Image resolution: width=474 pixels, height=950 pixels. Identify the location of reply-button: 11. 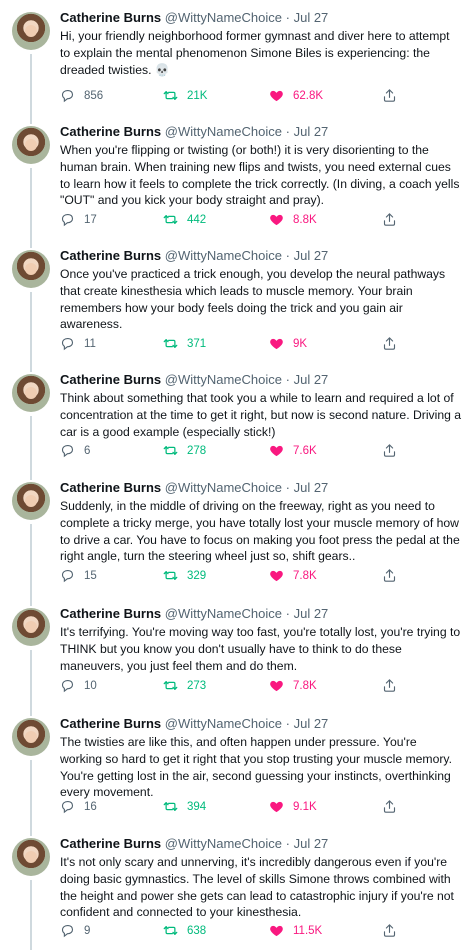
(78, 343).